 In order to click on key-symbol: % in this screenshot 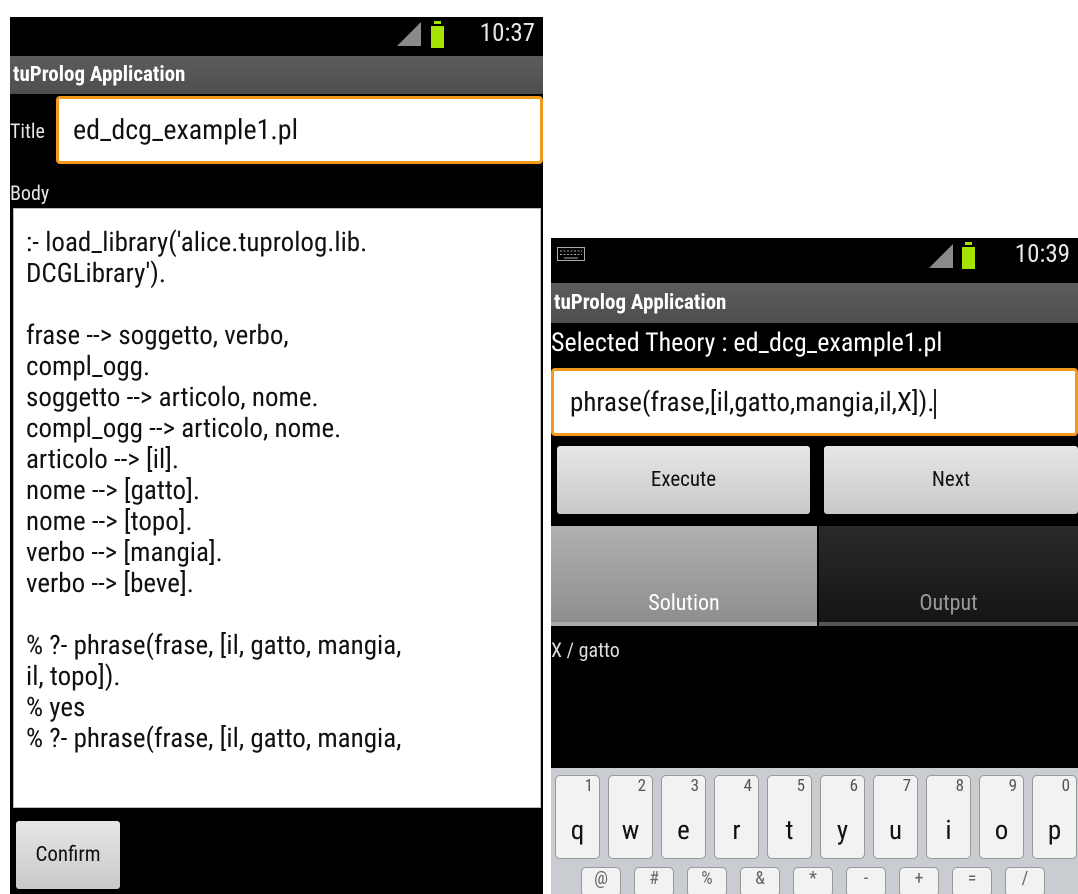, I will do `click(707, 880)`.